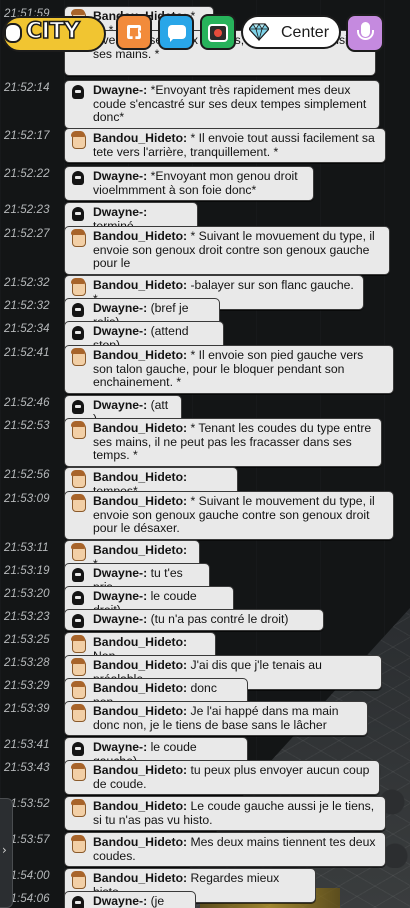 Image resolution: width=410 pixels, height=908 pixels. What do you see at coordinates (4, 850) in the screenshot?
I see `chevron-right-icon: ›` at bounding box center [4, 850].